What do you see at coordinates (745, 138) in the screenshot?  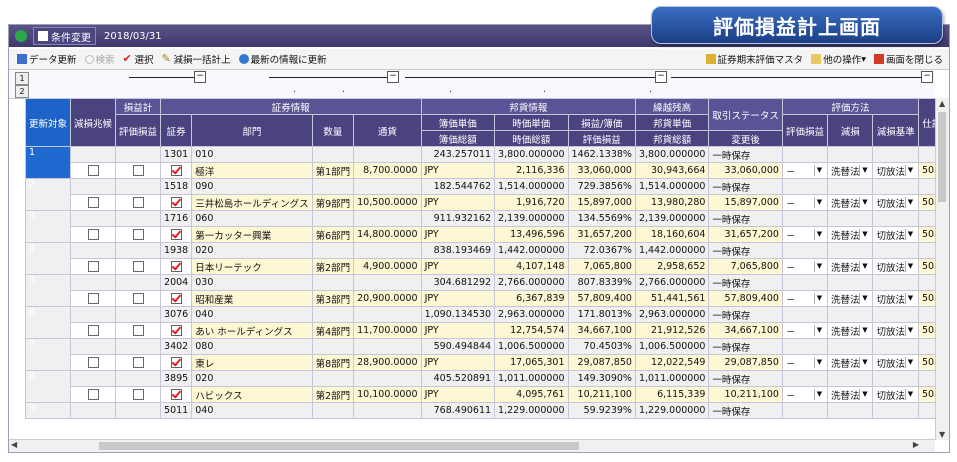 I see `header-after: 変更後` at bounding box center [745, 138].